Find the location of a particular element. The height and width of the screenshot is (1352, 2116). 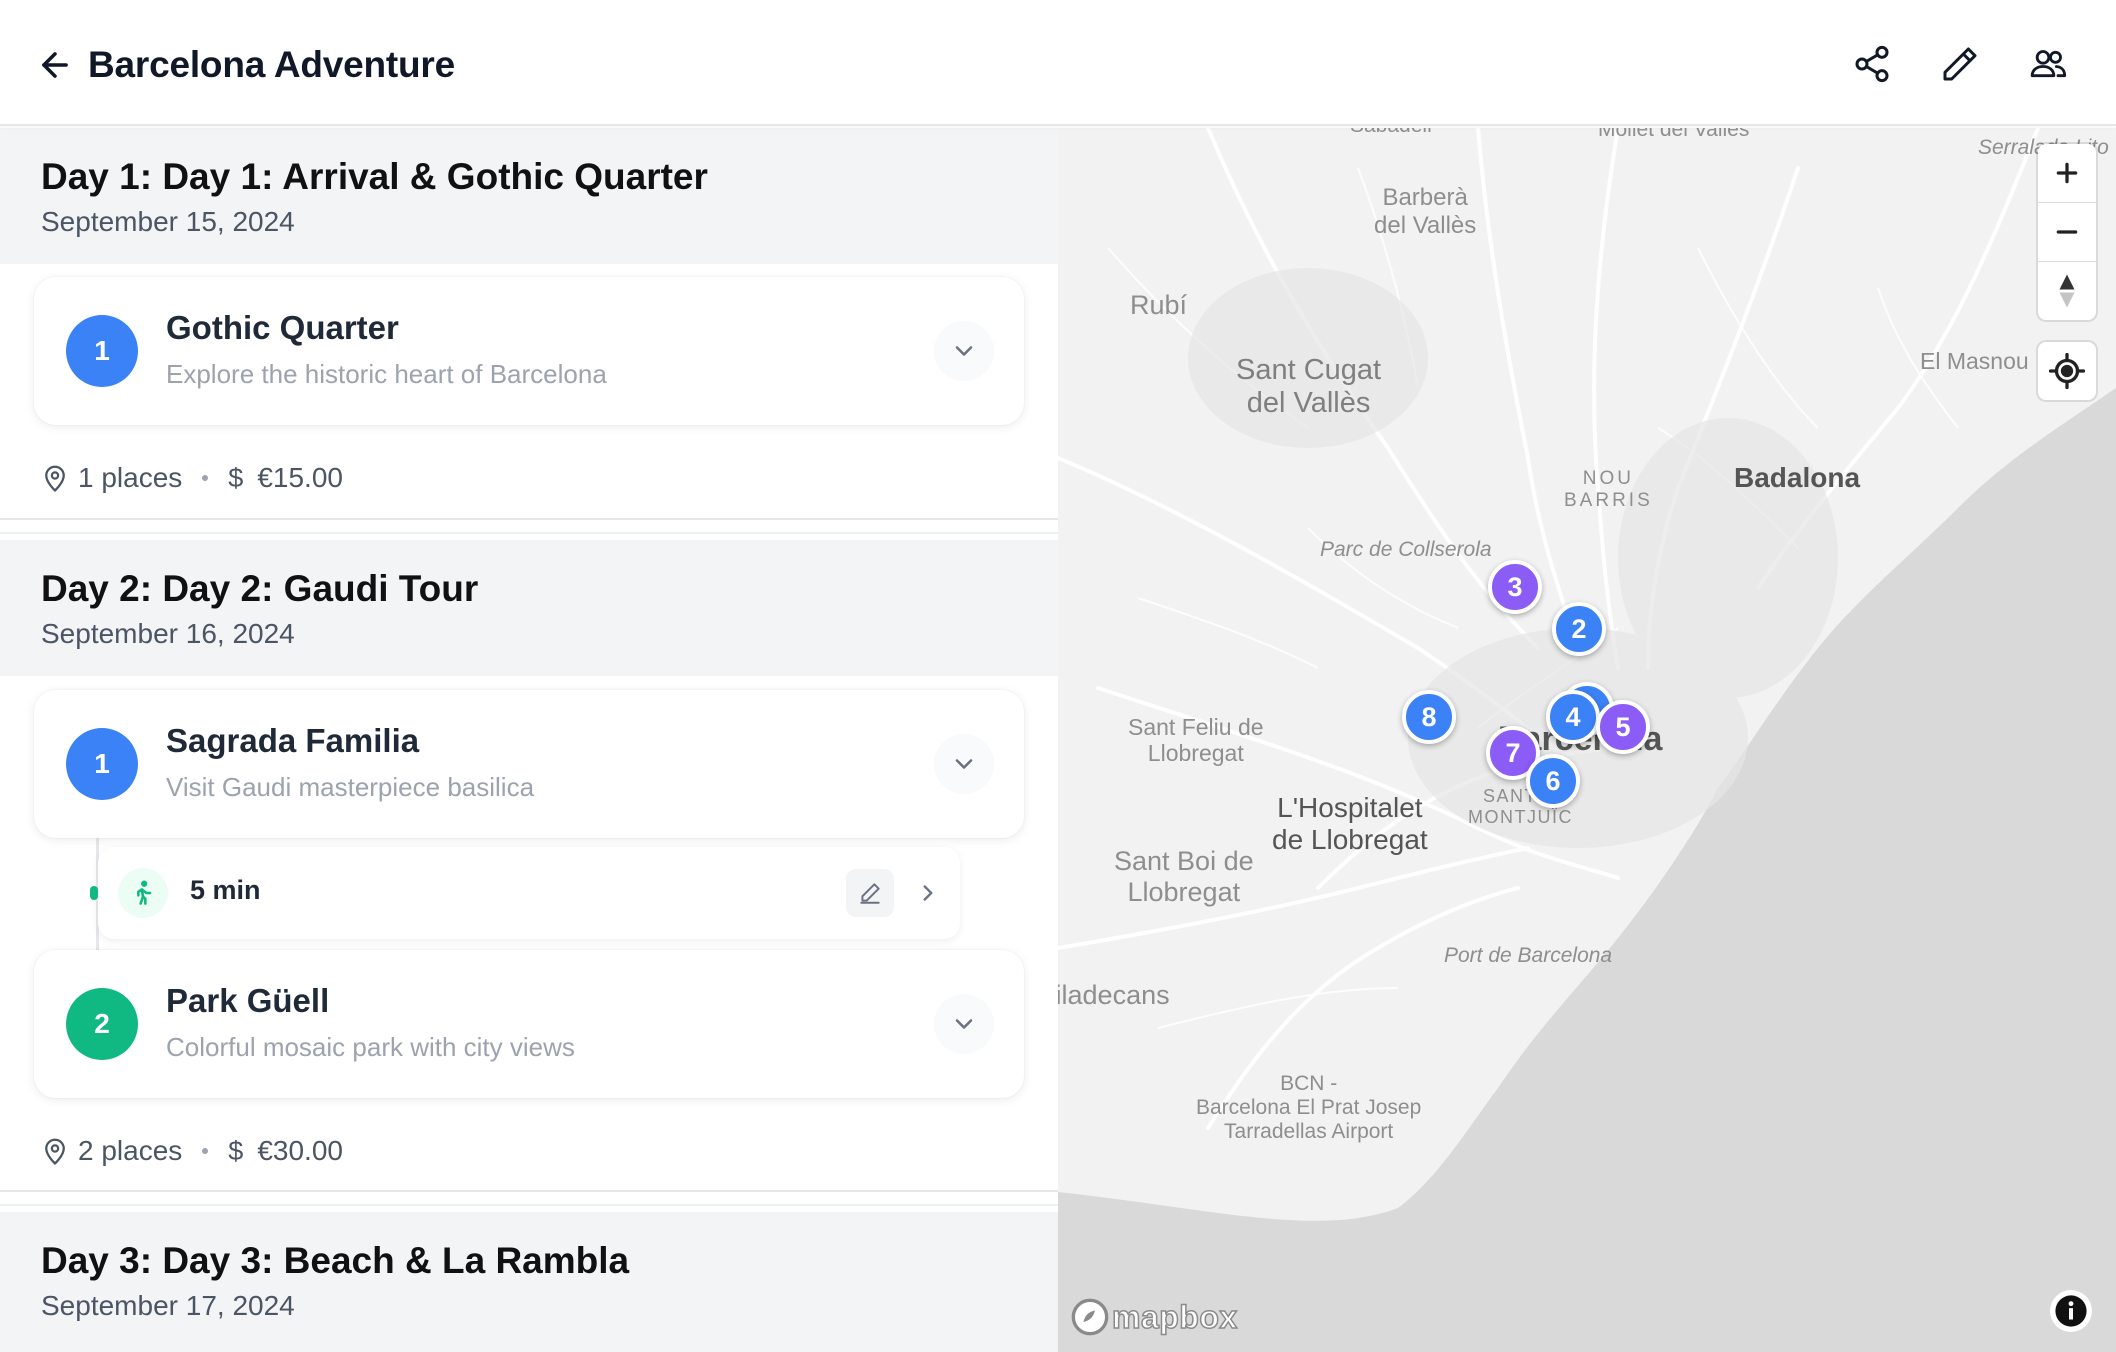

back-button is located at coordinates (55, 65).